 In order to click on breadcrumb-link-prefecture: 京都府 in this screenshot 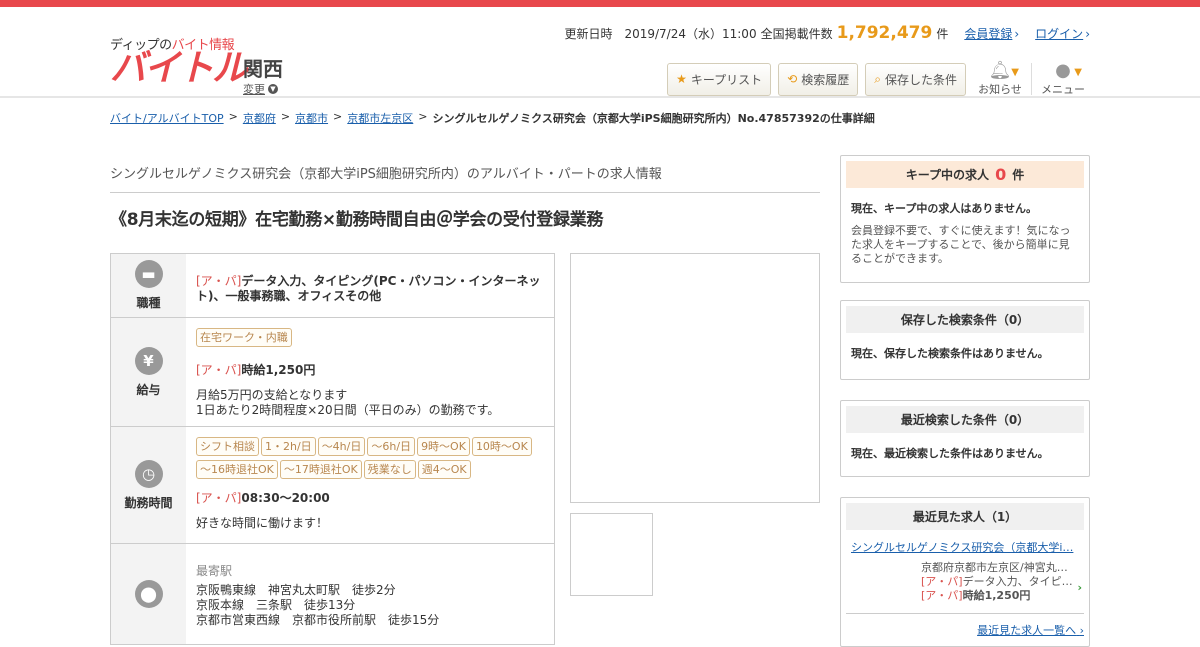, I will do `click(259, 118)`.